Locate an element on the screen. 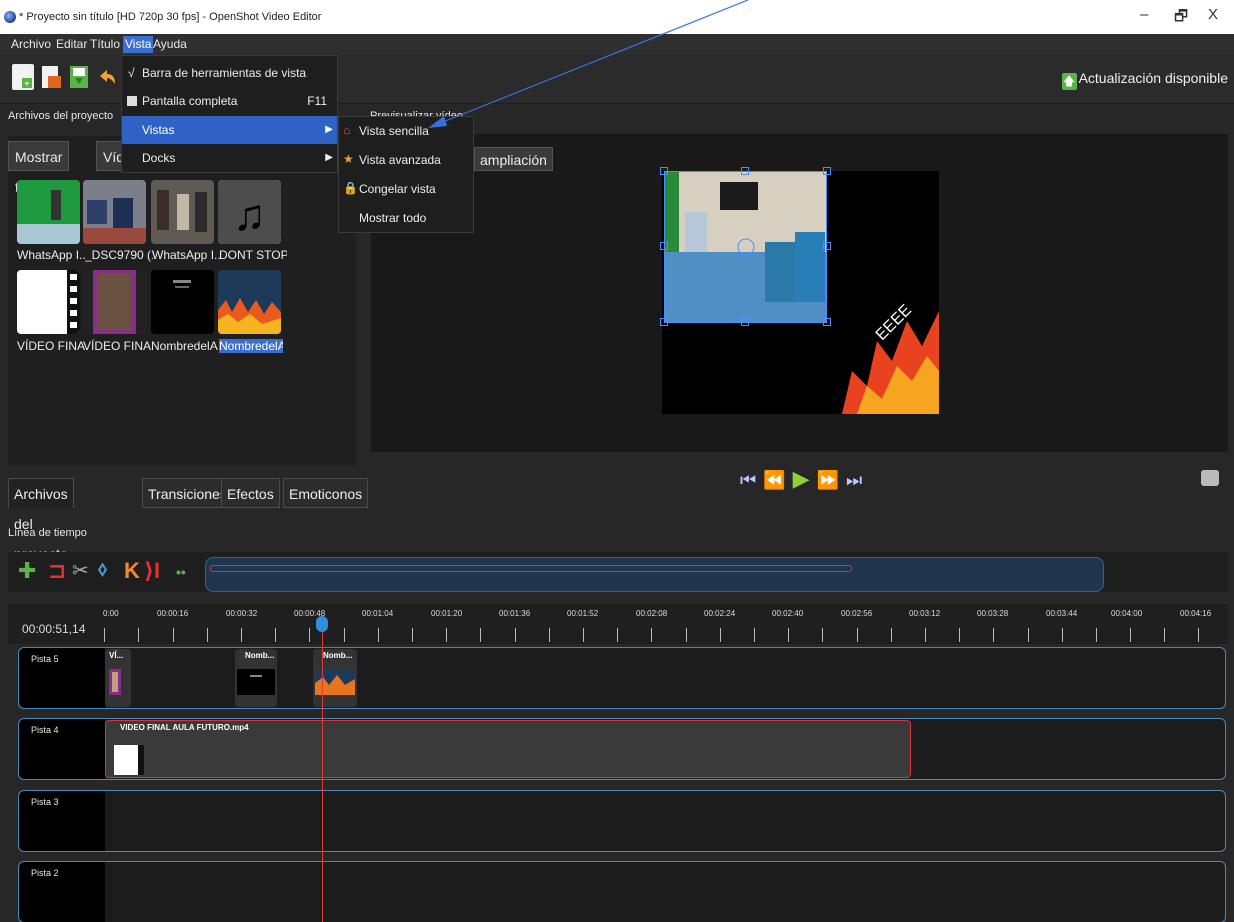 The image size is (1234, 922). playhead-handle is located at coordinates (322, 624).